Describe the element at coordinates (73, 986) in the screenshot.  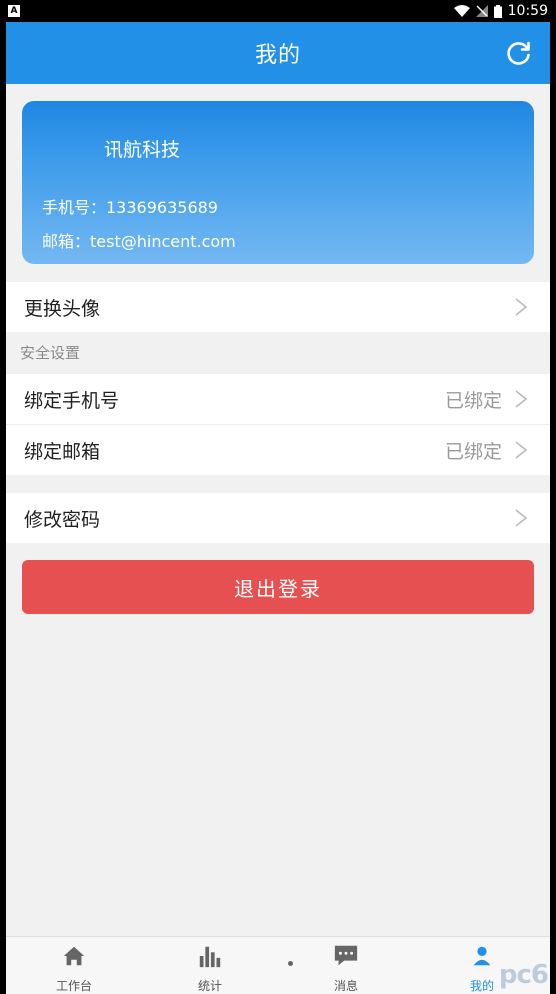
I see `tab-label: 工作台` at that location.